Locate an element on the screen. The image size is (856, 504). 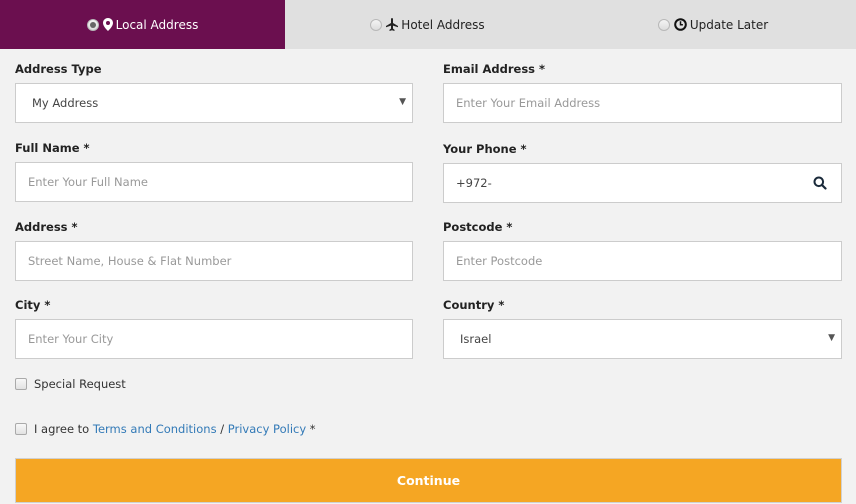
full-name-placeholder: Enter Your Full Name is located at coordinates (88, 182).